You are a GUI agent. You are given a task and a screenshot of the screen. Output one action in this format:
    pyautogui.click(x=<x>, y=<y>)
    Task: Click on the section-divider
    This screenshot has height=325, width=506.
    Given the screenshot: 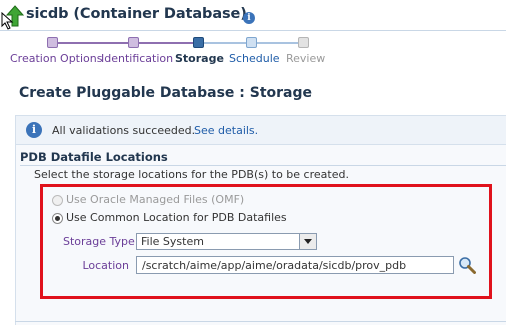 What is the action you would take?
    pyautogui.click(x=263, y=165)
    